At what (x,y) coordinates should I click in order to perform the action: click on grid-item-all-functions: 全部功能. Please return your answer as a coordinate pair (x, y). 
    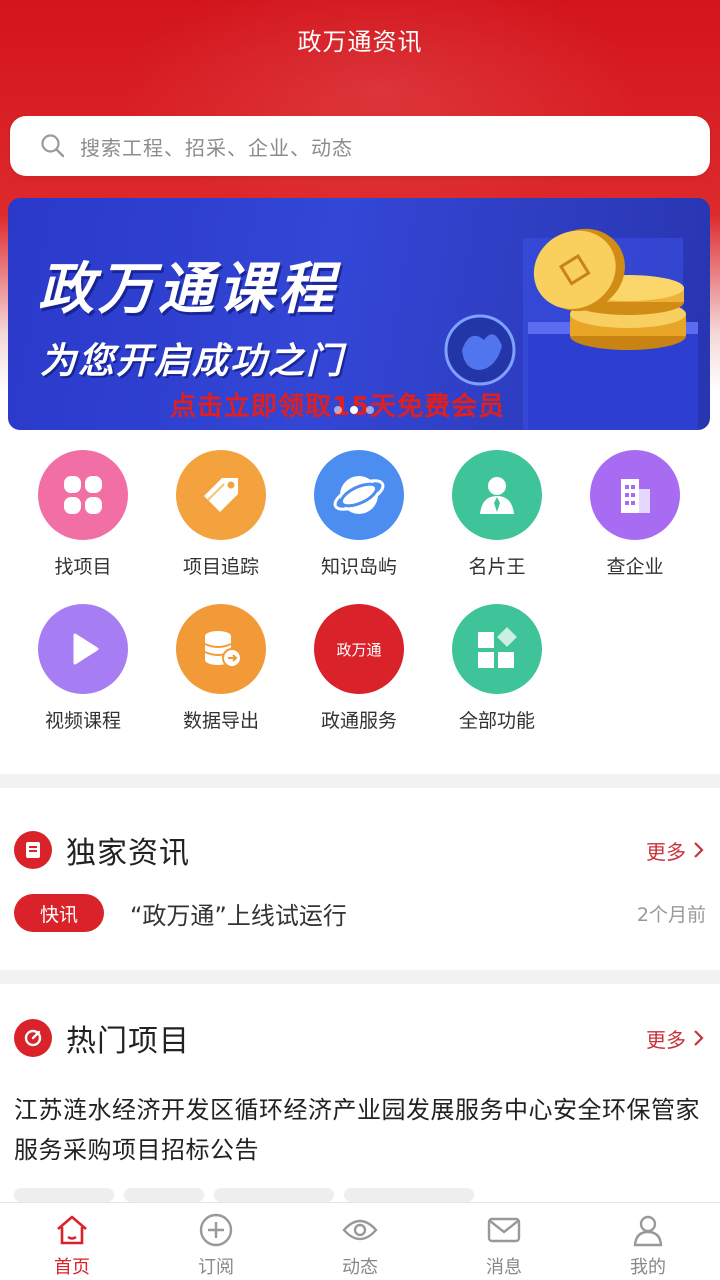
    Looking at the image, I should click on (497, 668).